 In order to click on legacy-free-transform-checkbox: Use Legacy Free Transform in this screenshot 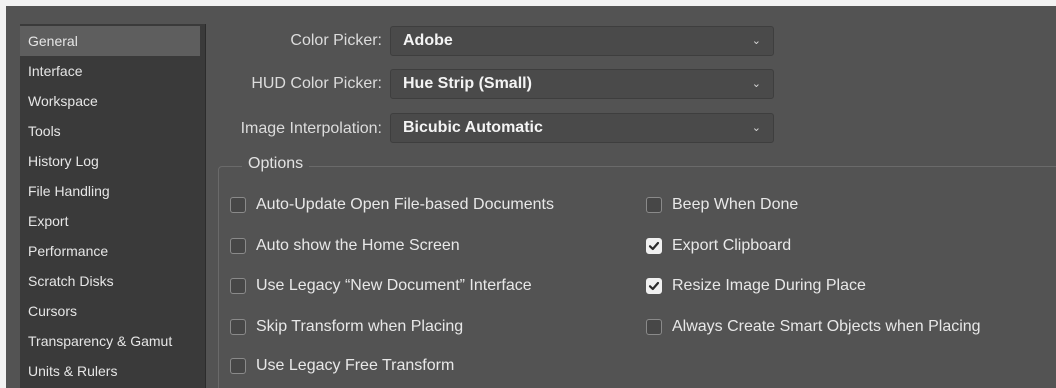, I will do `click(342, 366)`.